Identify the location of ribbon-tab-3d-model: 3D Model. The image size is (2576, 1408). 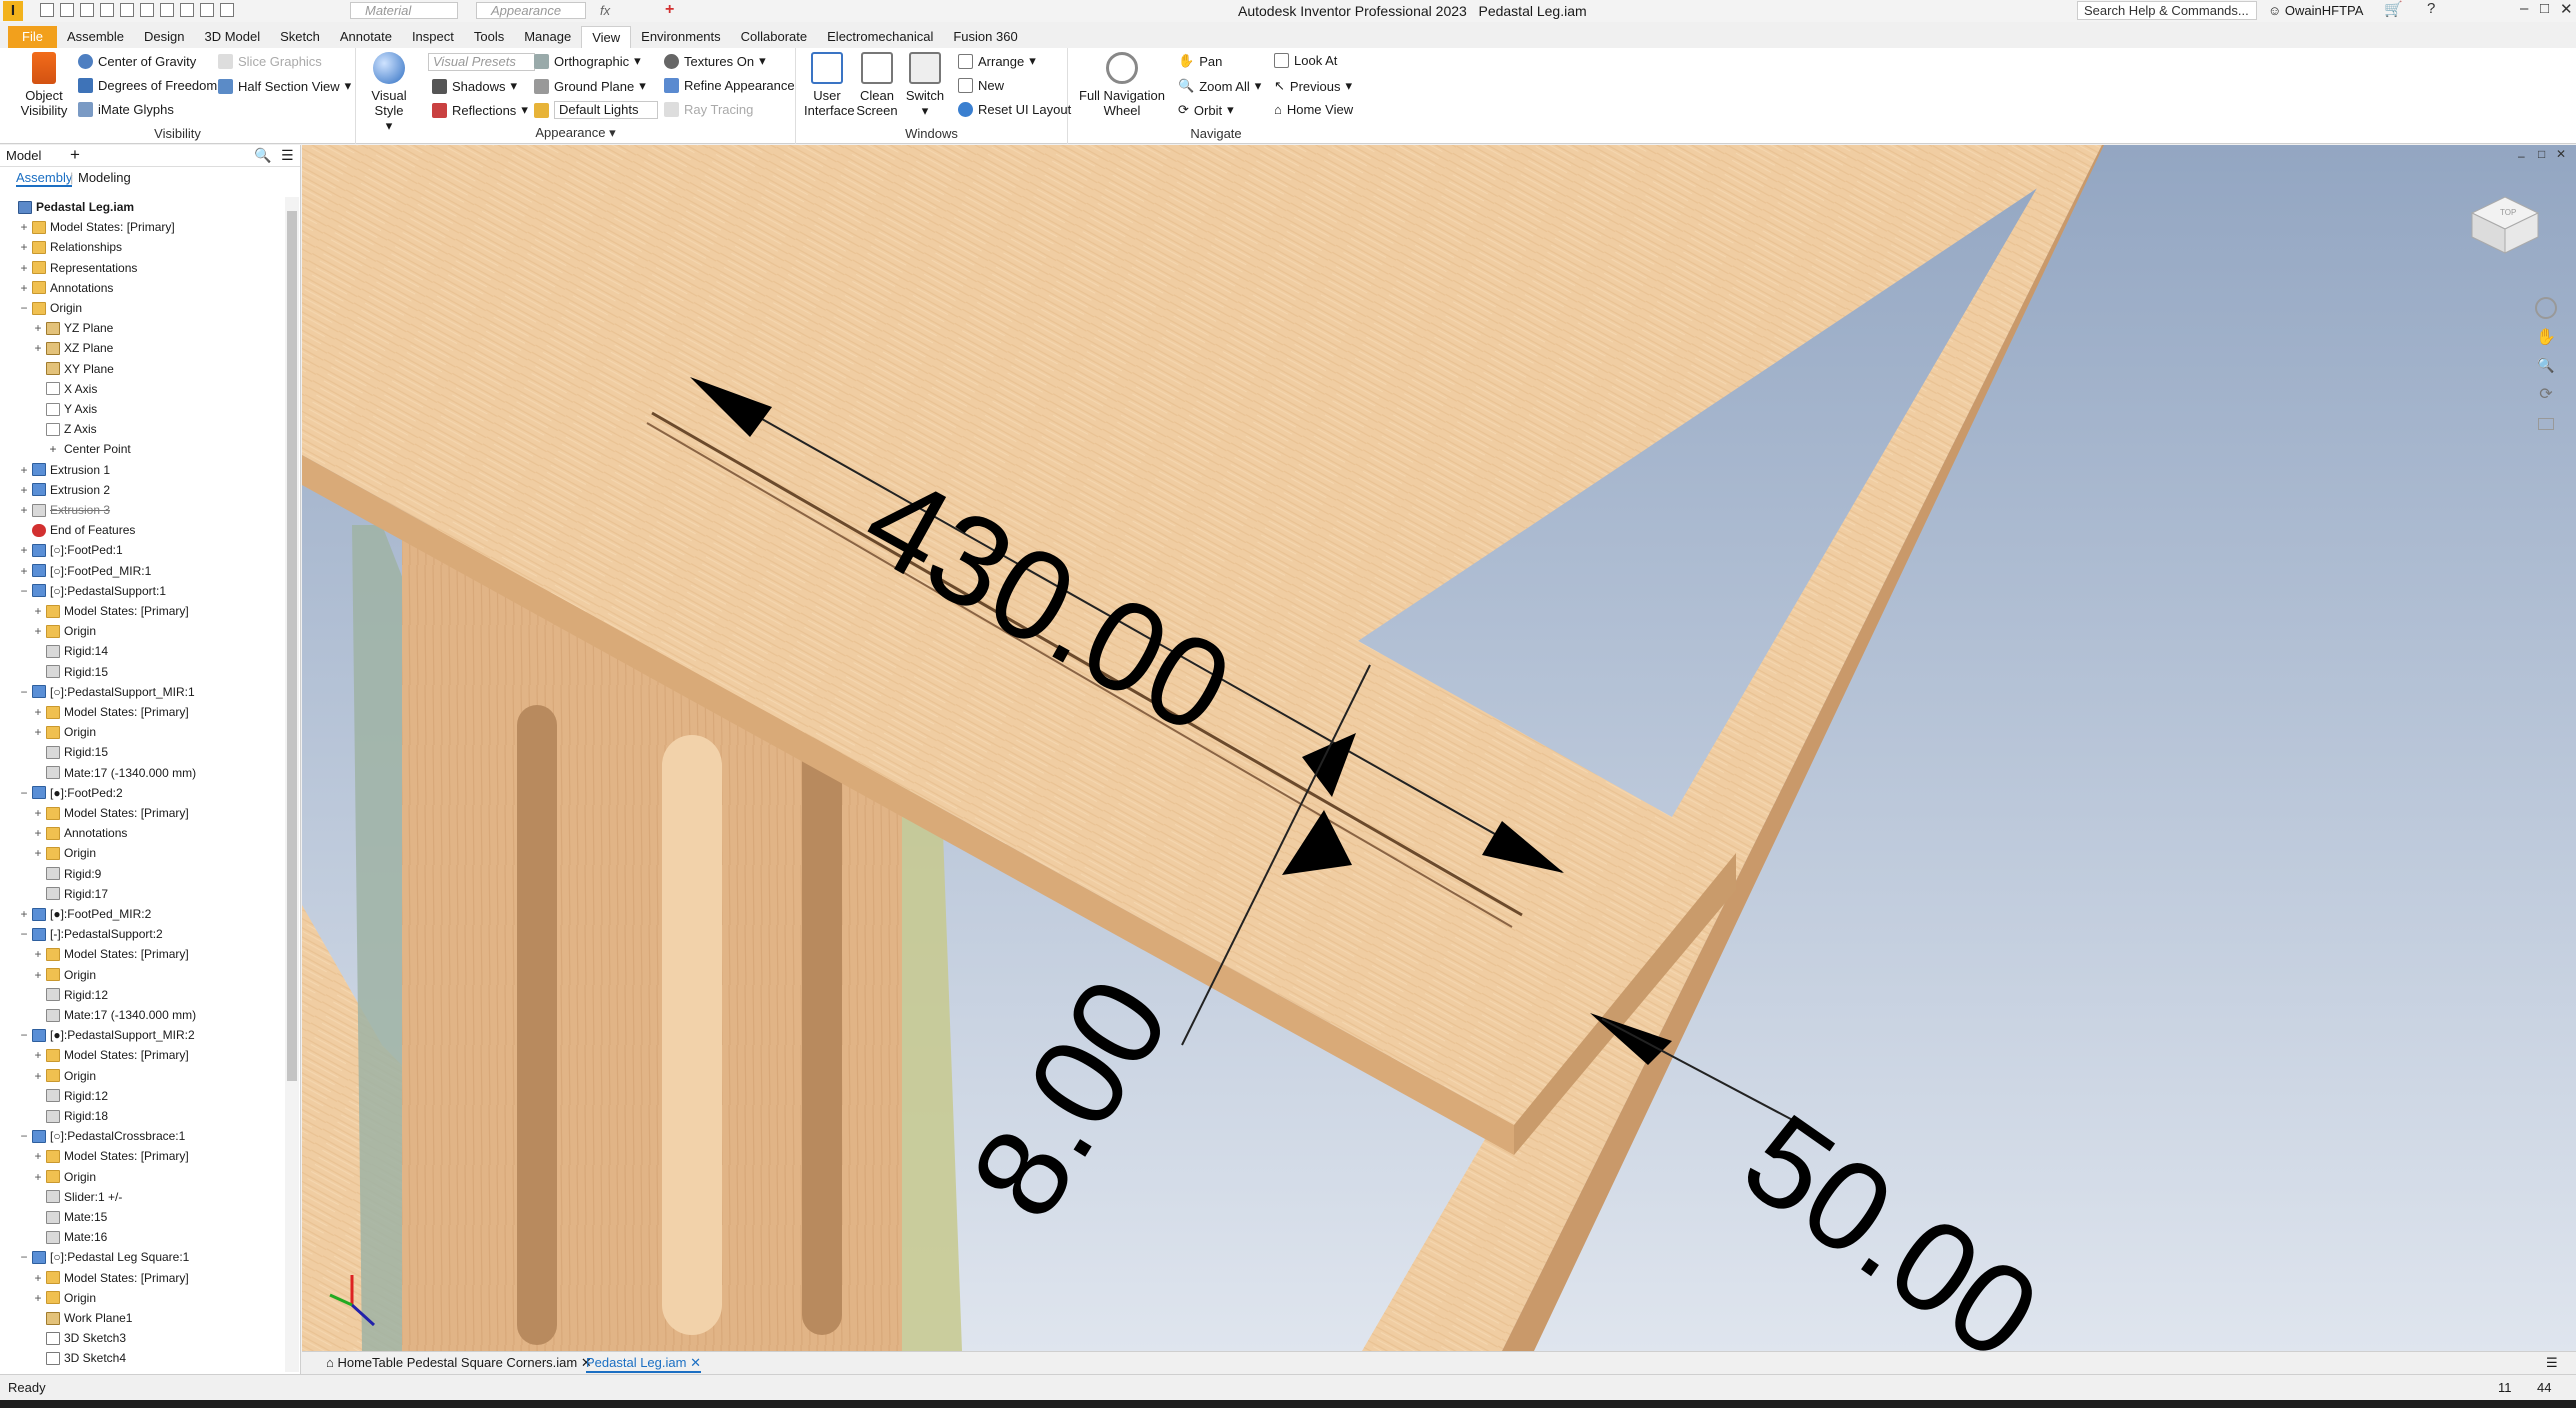
(233, 37).